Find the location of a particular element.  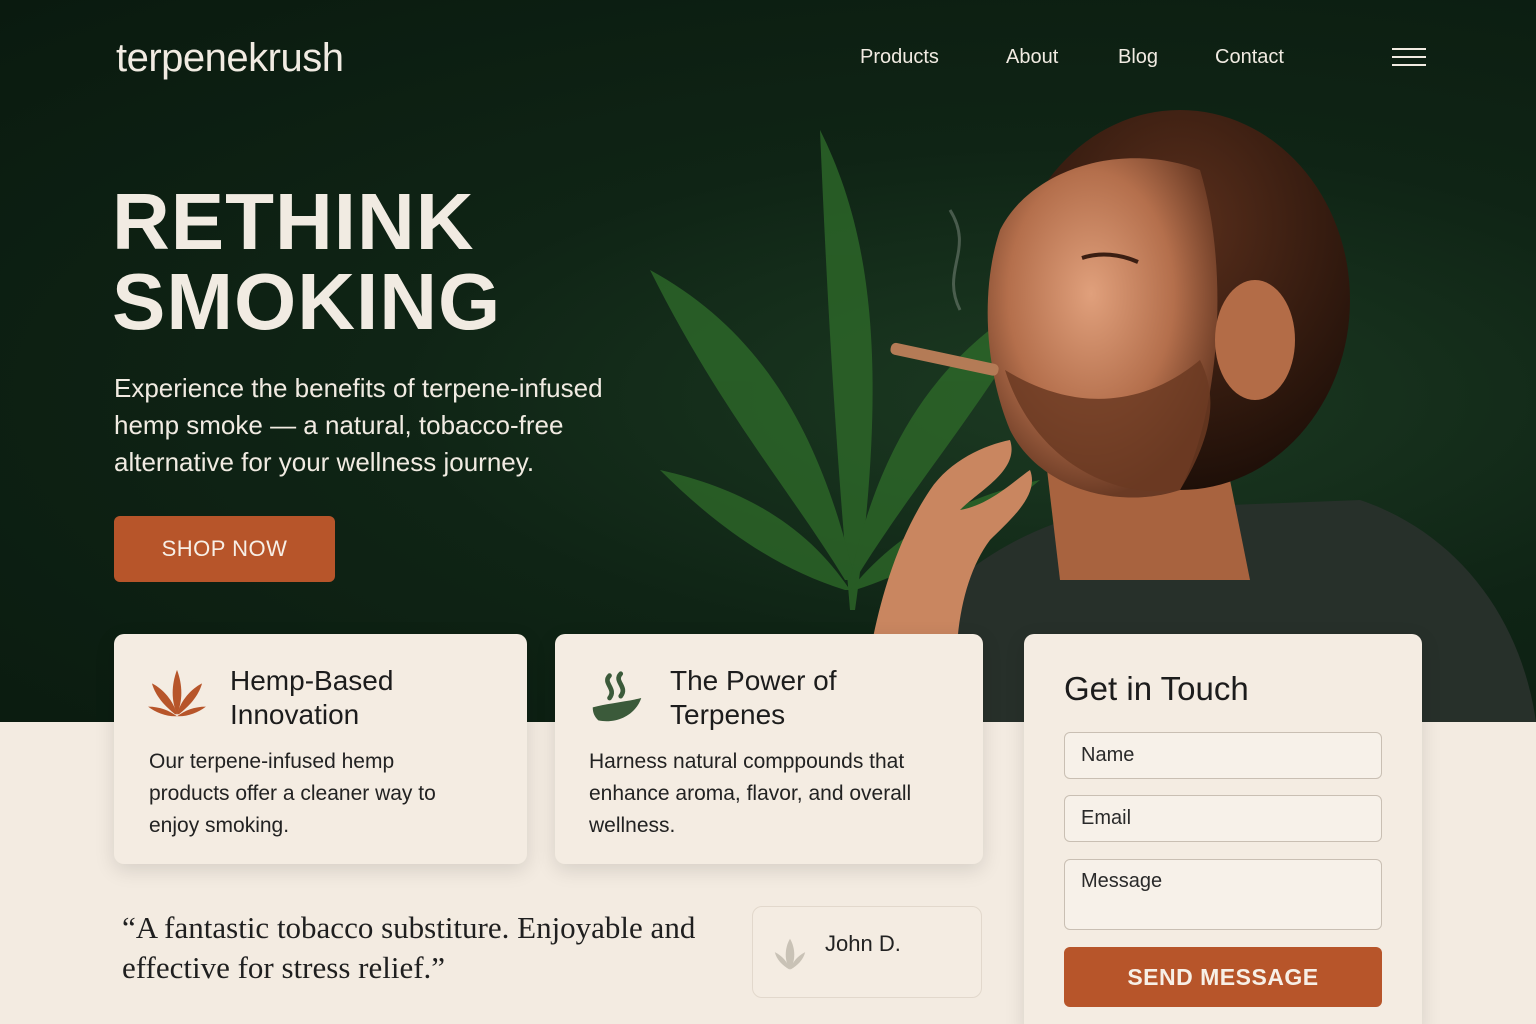

hamburger-menu-icon is located at coordinates (1409, 59).